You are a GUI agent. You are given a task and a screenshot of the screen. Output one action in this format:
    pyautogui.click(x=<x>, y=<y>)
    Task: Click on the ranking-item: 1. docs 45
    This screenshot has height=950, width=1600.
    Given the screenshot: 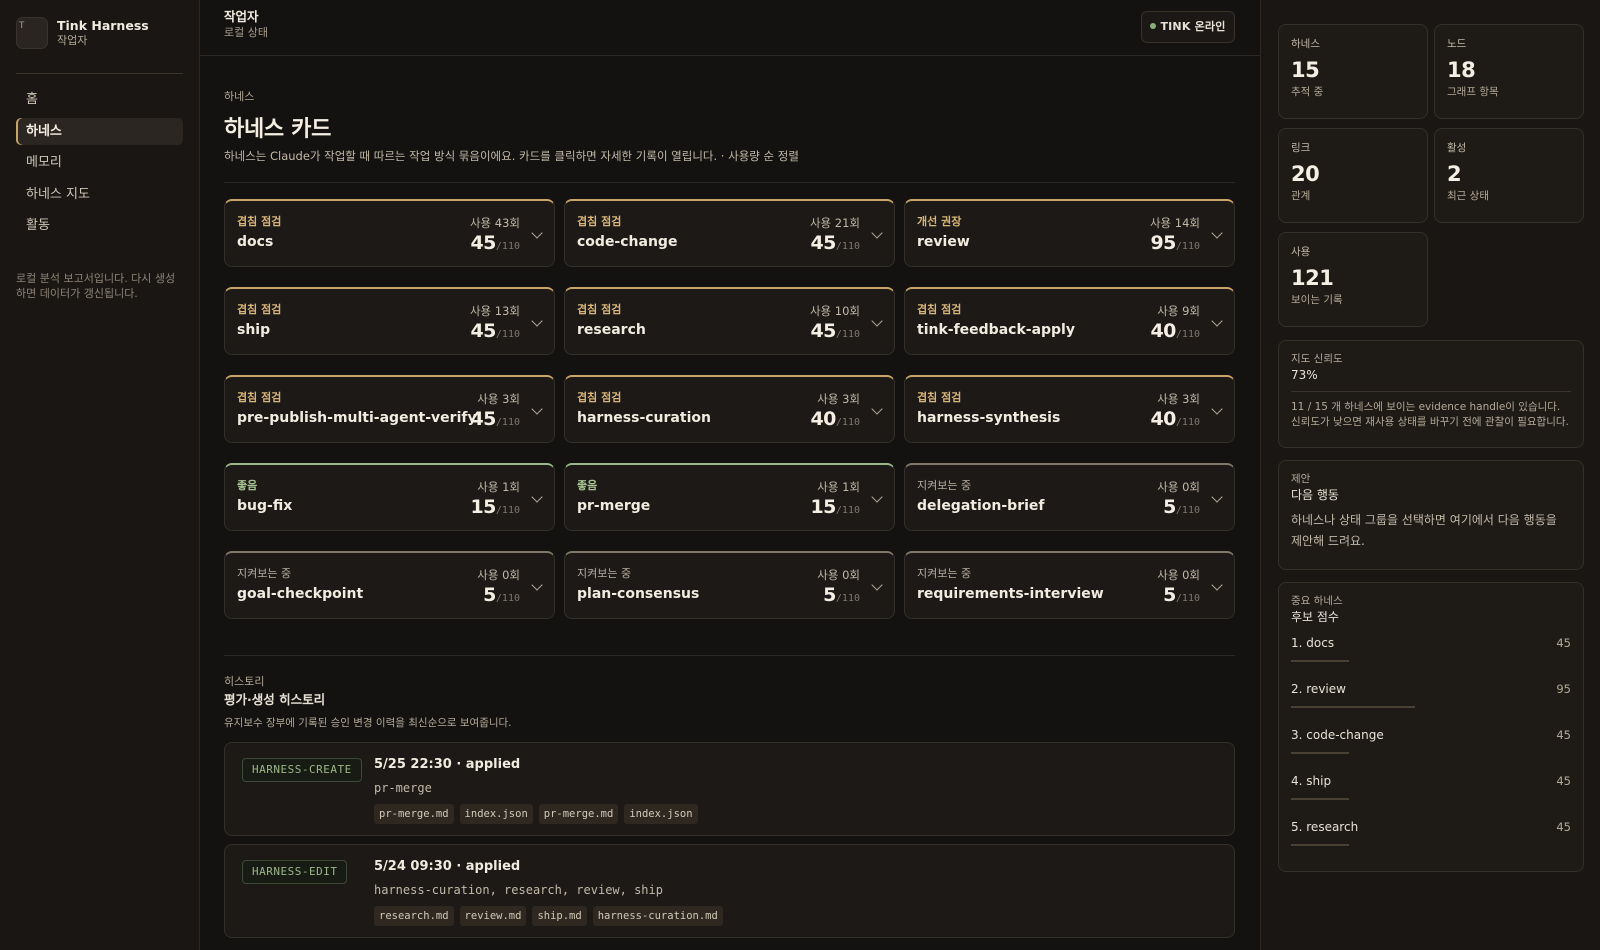 What is the action you would take?
    pyautogui.click(x=1431, y=649)
    